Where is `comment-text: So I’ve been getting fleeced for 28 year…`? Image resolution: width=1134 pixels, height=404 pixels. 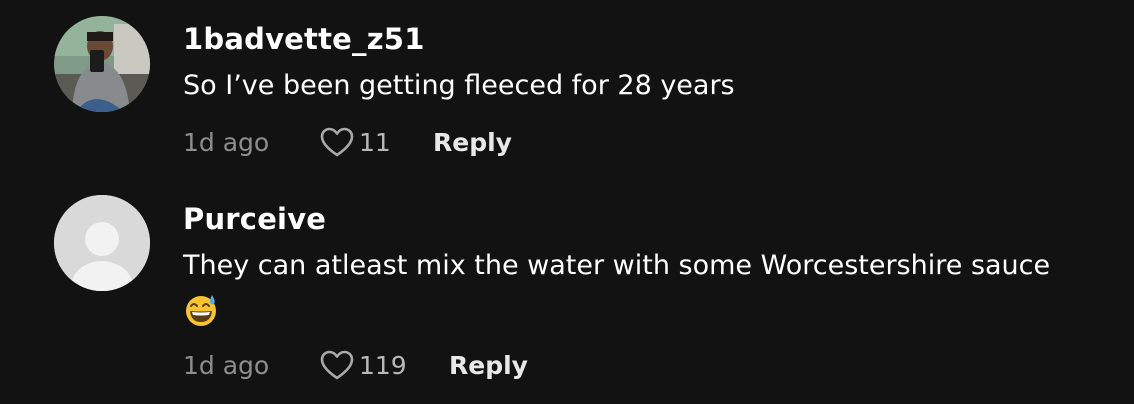 comment-text: So I’ve been getting fleeced for 28 year… is located at coordinates (459, 85).